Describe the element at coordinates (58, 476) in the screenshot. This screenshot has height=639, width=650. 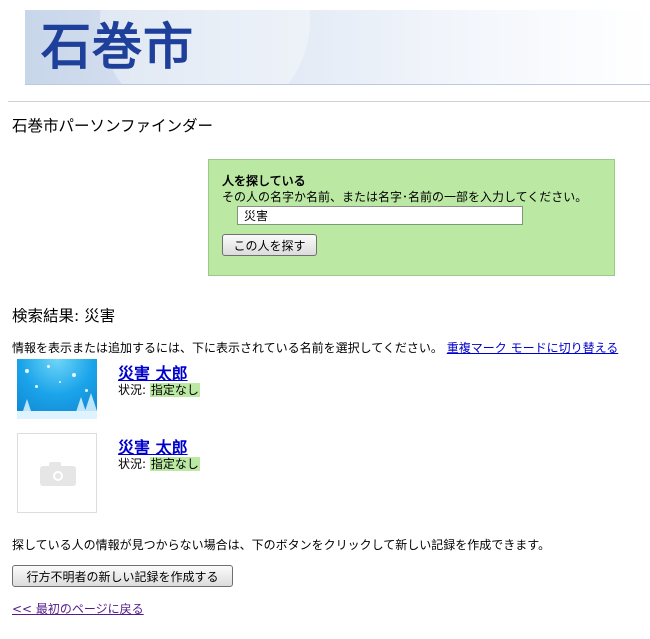
I see `camera-icon-lens-inner` at that location.